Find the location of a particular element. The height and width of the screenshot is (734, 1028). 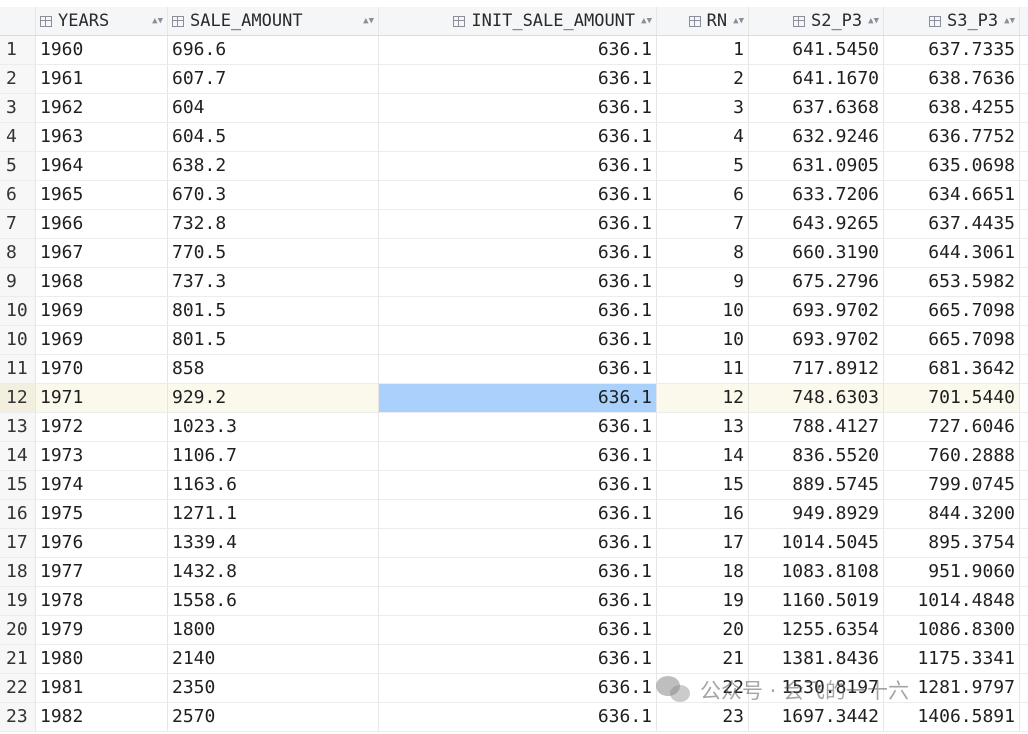

row-number-cell: 8 is located at coordinates (18, 253).